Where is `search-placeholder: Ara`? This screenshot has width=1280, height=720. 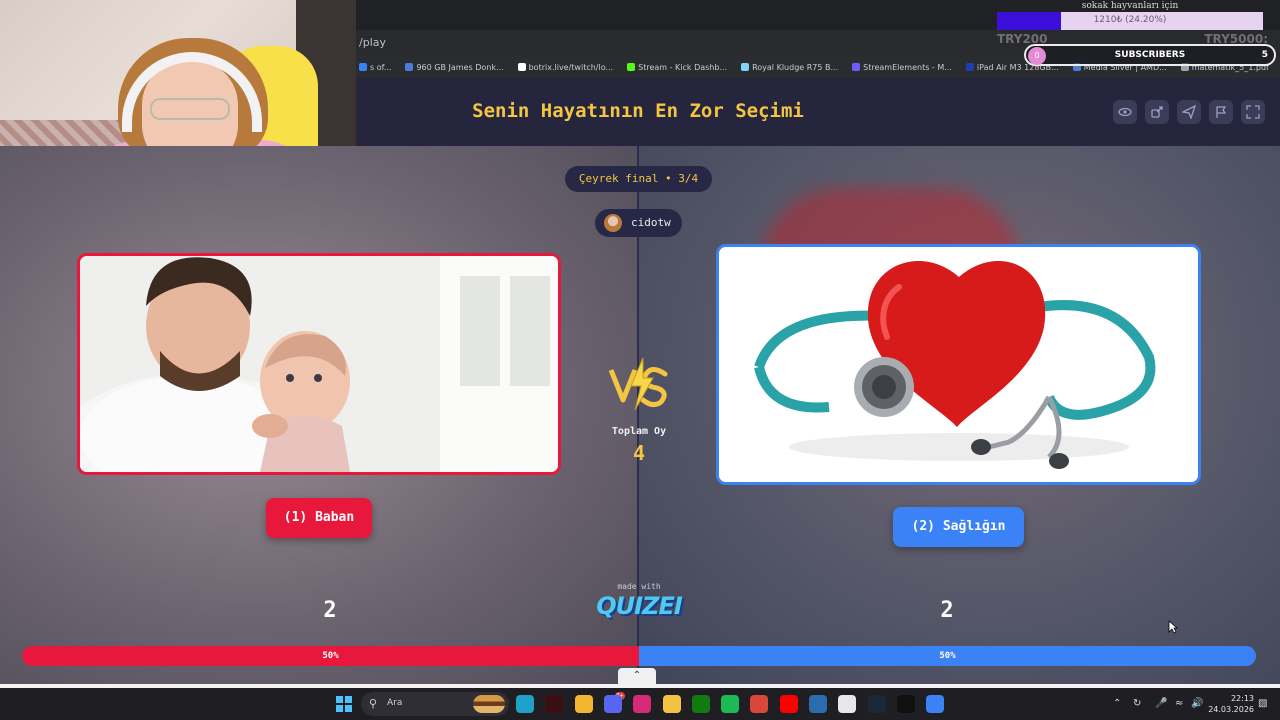
search-placeholder: Ara is located at coordinates (395, 703).